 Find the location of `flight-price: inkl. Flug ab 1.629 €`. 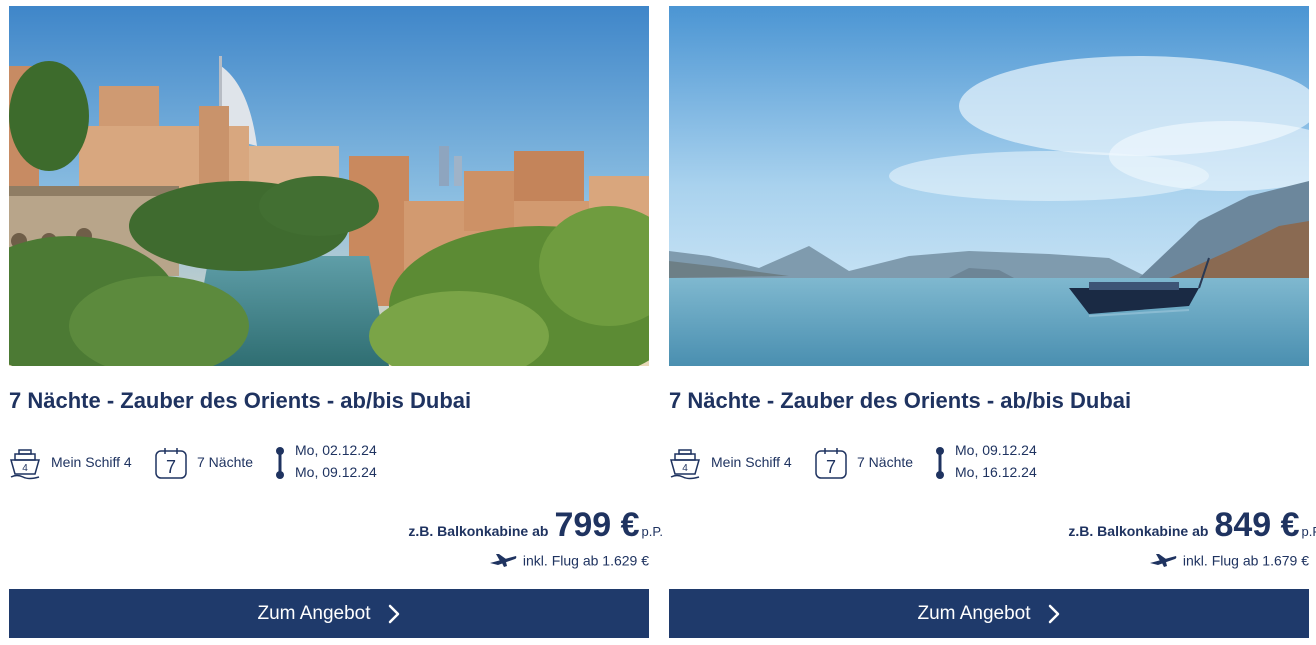

flight-price: inkl. Flug ab 1.629 € is located at coordinates (585, 560).